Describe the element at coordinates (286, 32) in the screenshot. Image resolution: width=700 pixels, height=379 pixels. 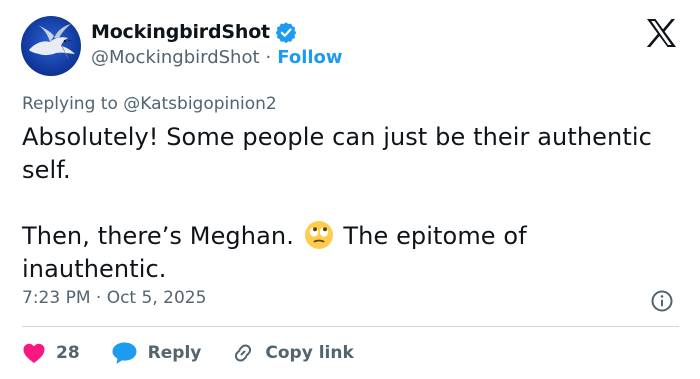
I see `verified-badge-icon` at that location.